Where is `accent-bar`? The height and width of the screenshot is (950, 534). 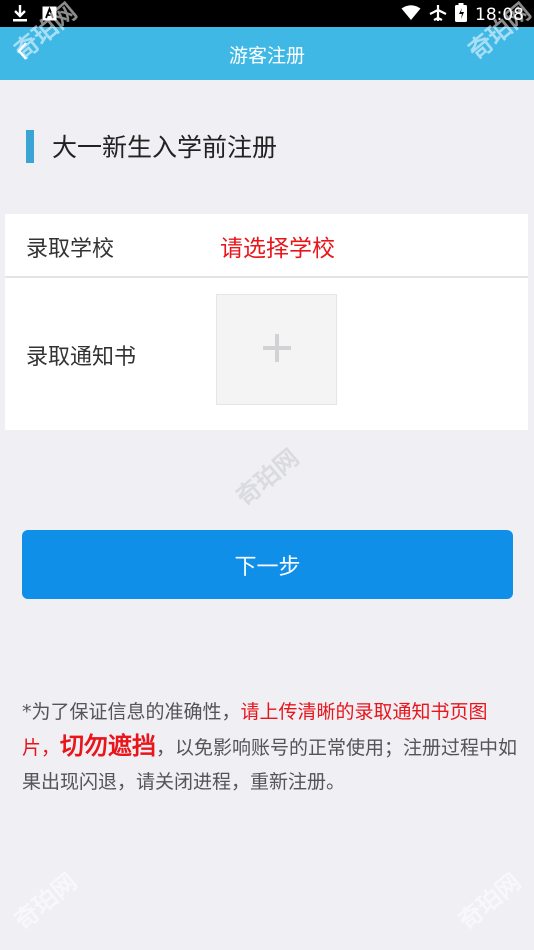
accent-bar is located at coordinates (30, 146).